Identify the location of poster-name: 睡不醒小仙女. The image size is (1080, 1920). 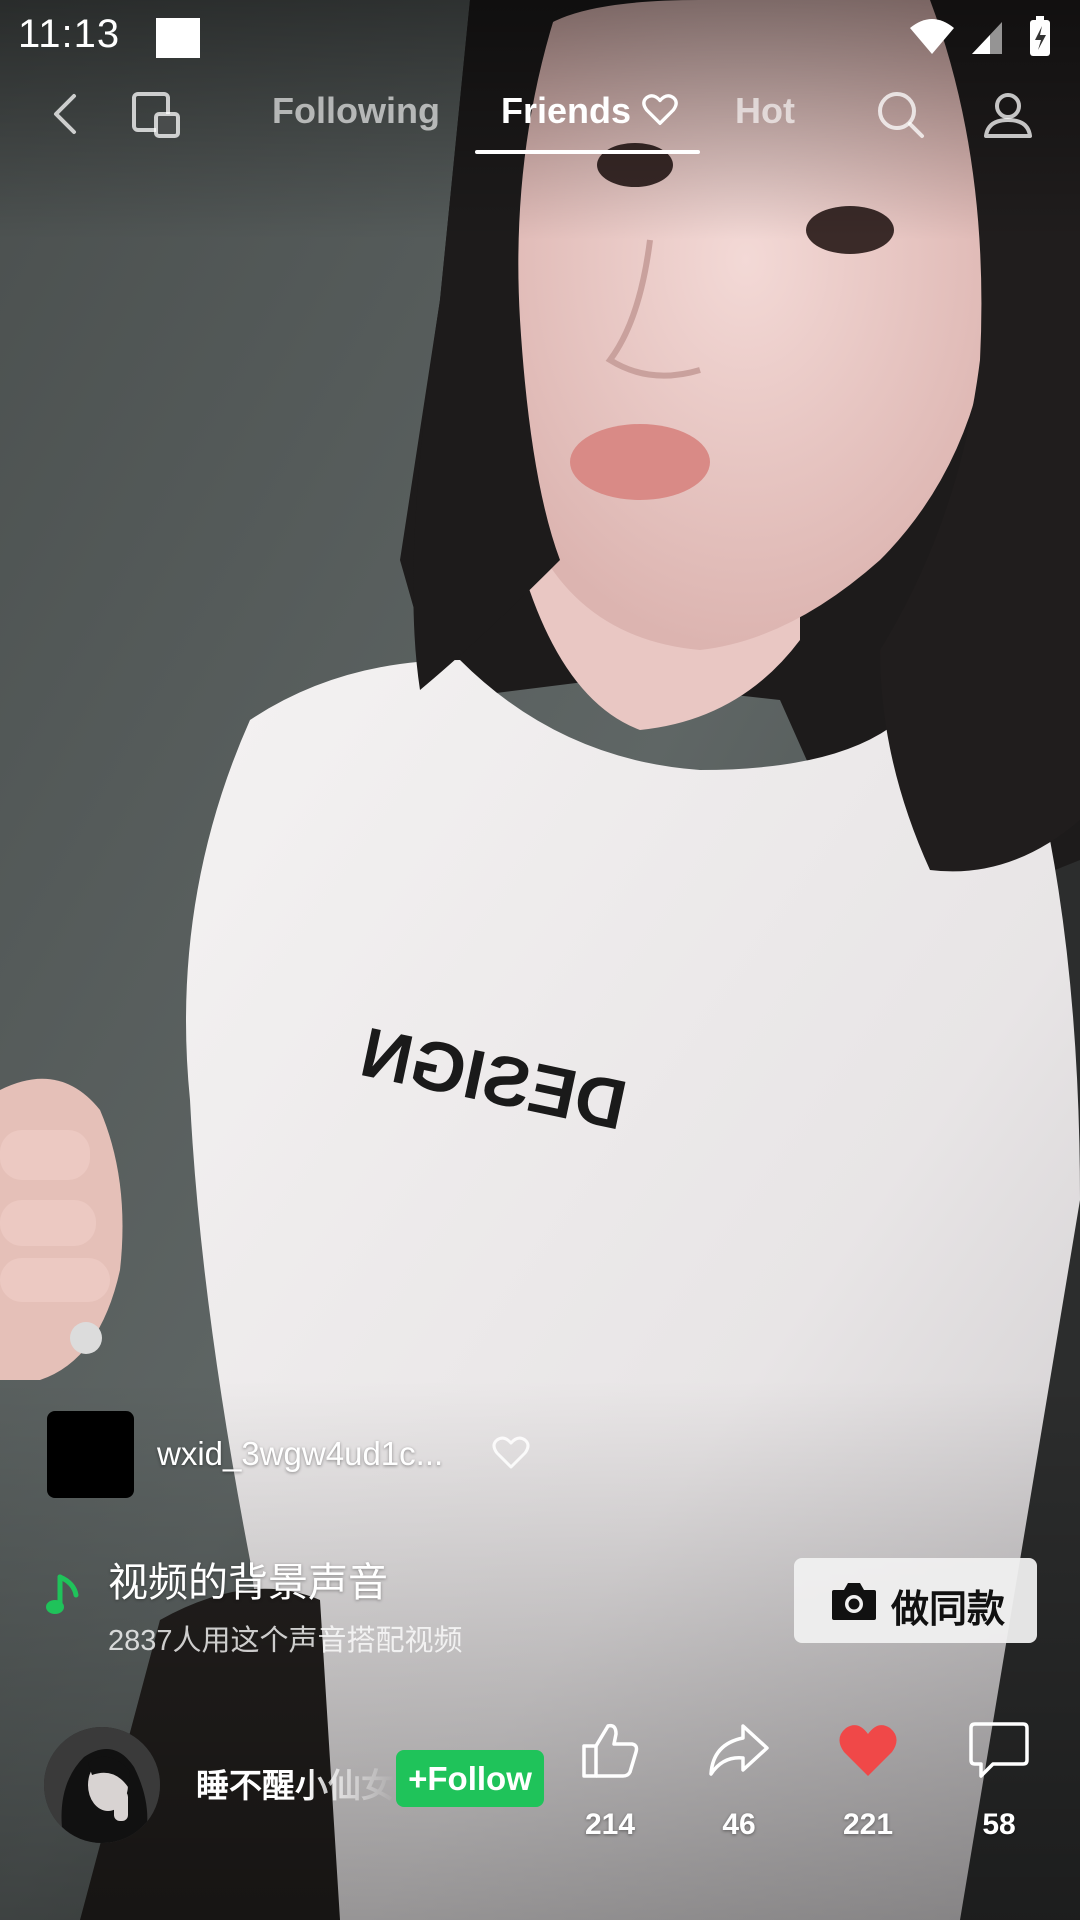
(296, 1783).